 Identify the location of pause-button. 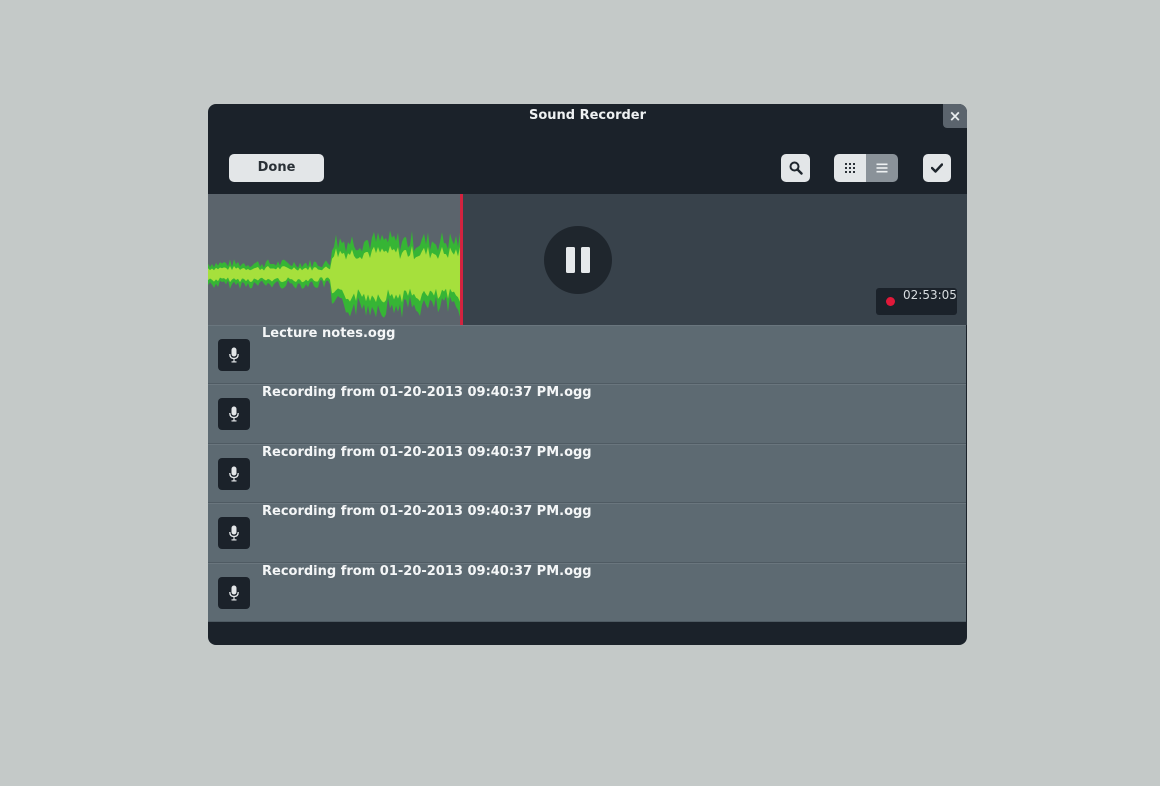
(578, 260).